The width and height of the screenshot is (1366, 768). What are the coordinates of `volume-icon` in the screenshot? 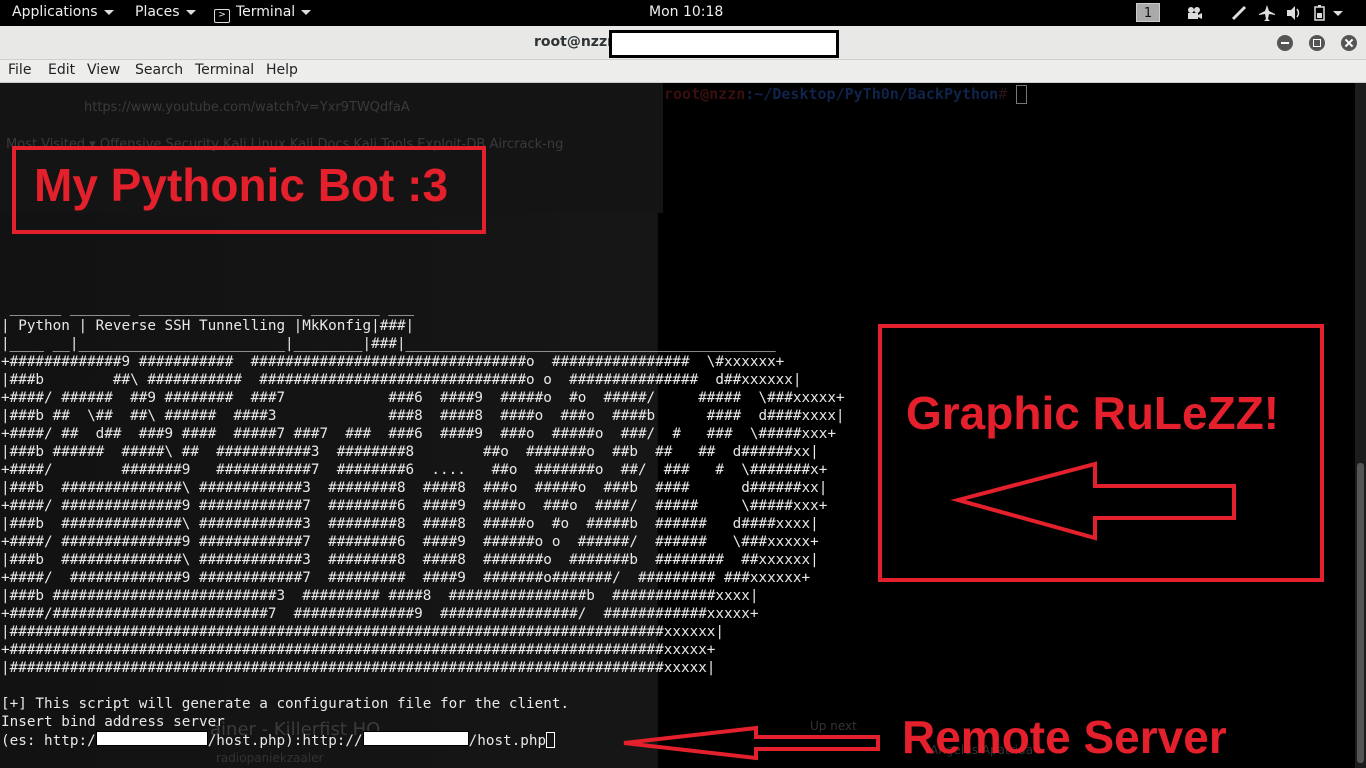 It's located at (1294, 13).